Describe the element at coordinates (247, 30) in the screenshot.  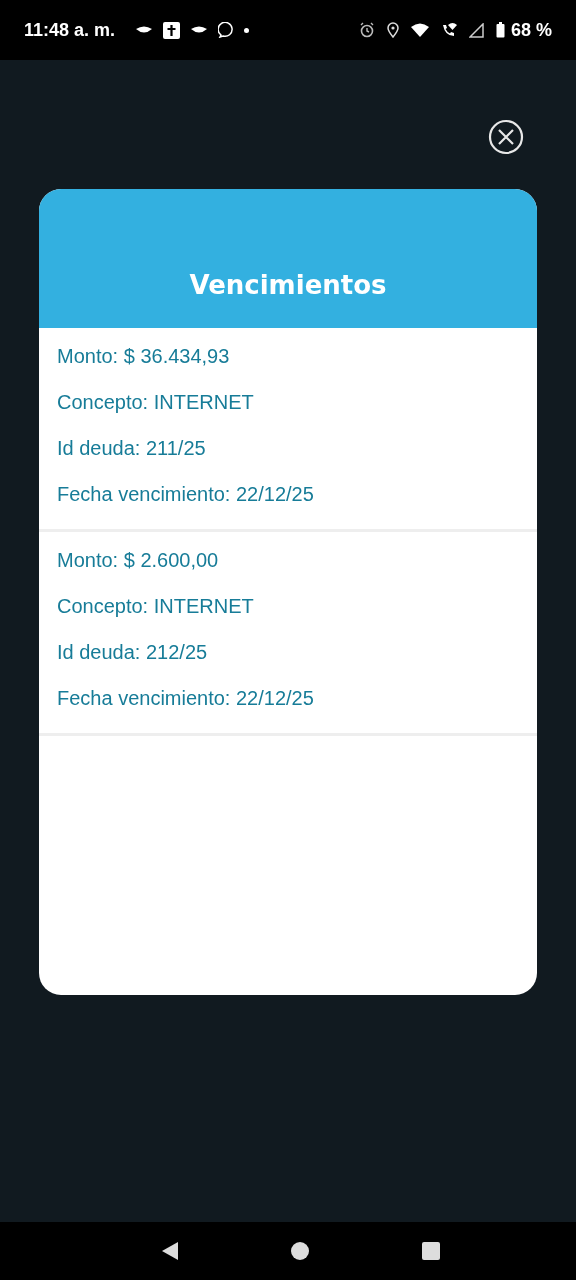
I see `dot-icon` at that location.